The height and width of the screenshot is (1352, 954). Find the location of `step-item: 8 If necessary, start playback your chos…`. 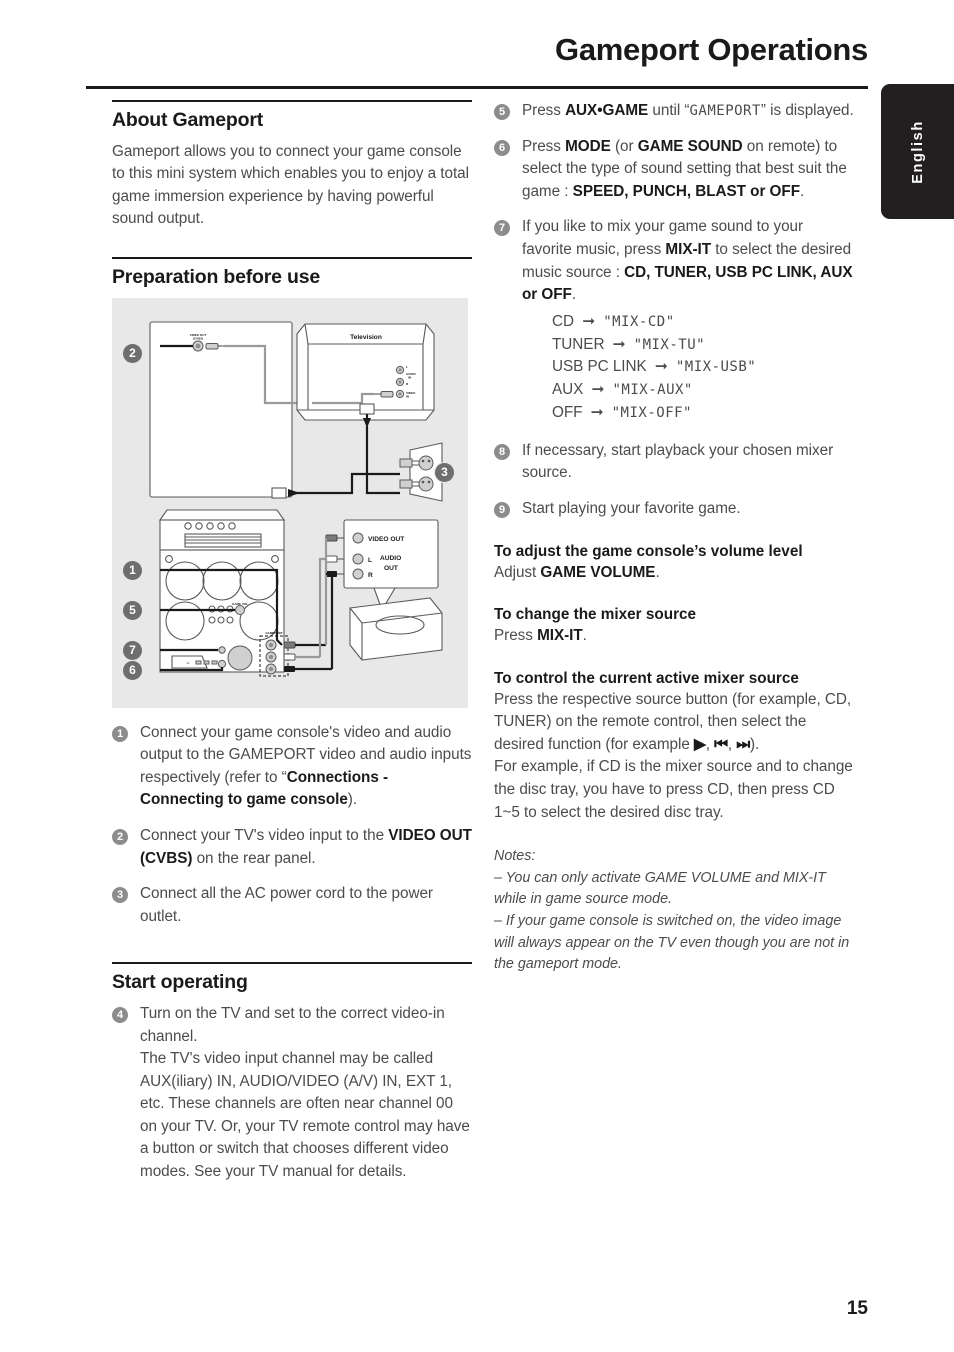

step-item: 8 If necessary, start playback your chos… is located at coordinates (674, 462).